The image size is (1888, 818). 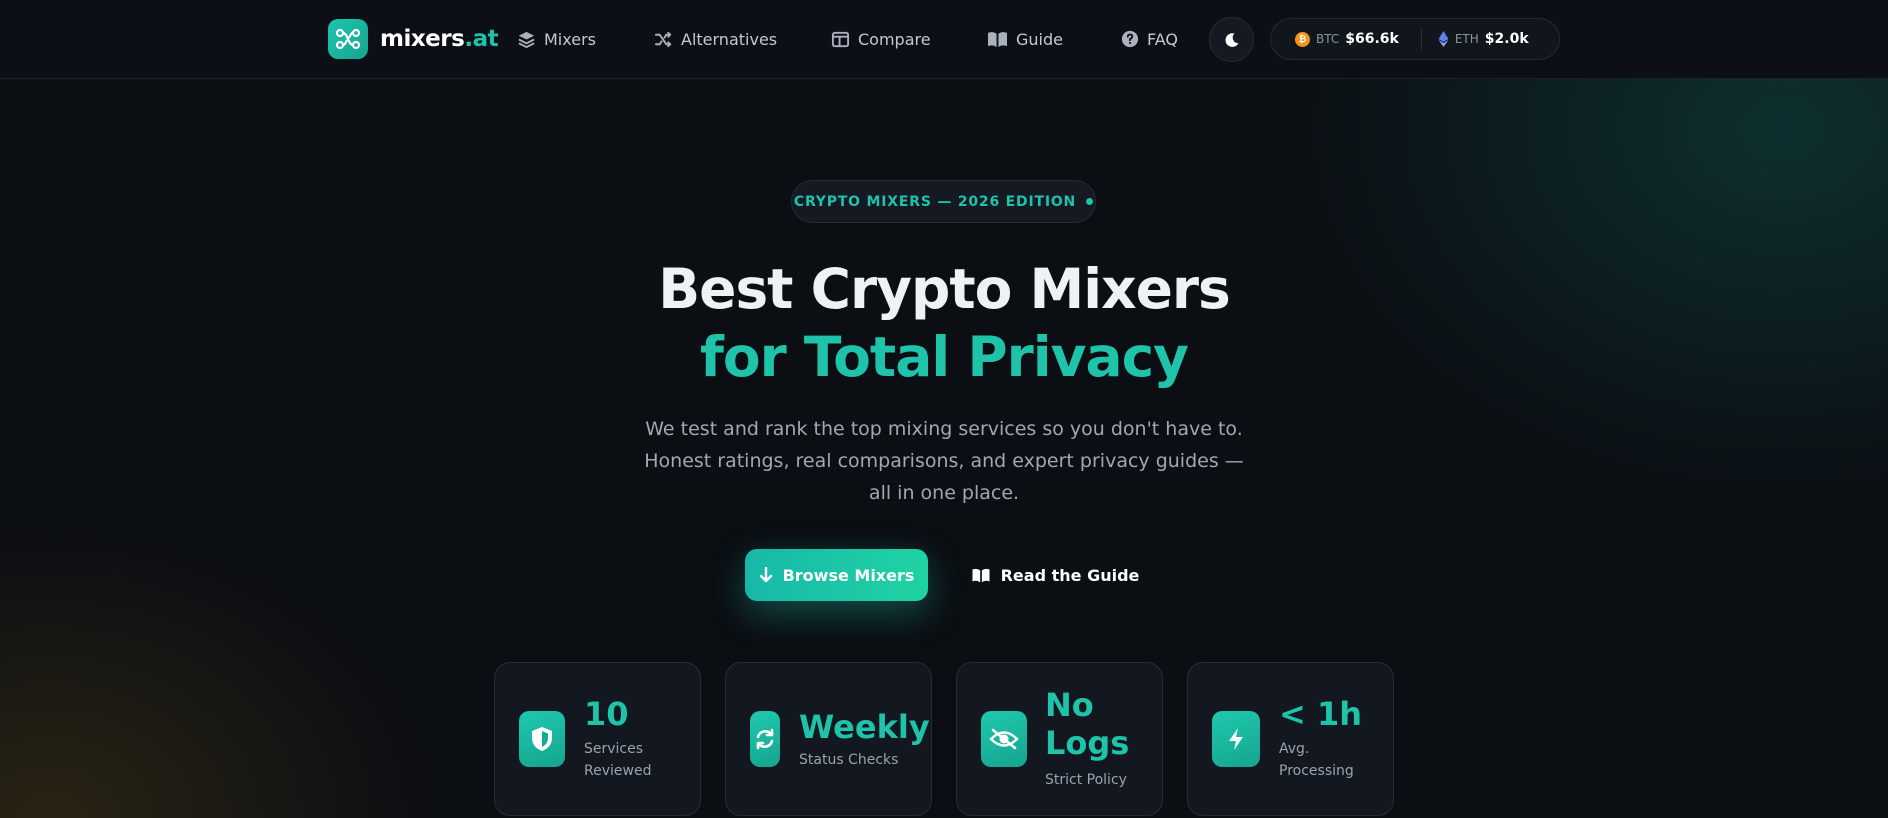 What do you see at coordinates (944, 357) in the screenshot?
I see `hero-title-accent: for Total Privacy` at bounding box center [944, 357].